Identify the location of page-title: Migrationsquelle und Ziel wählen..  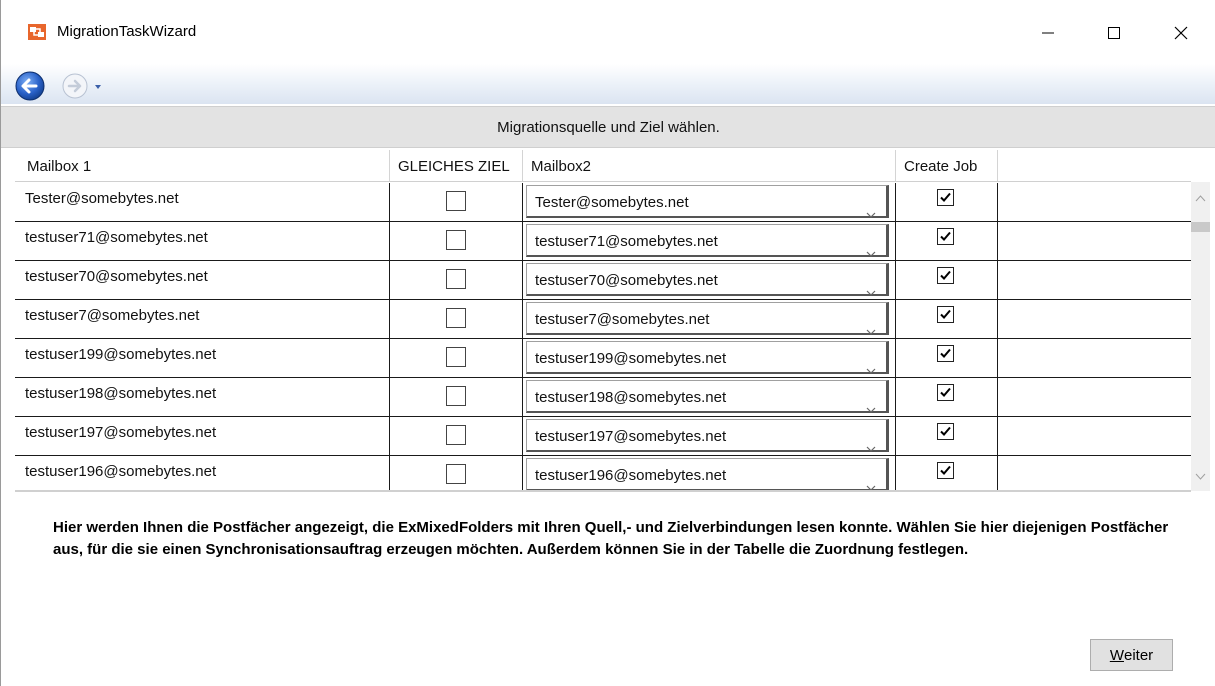
(608, 127).